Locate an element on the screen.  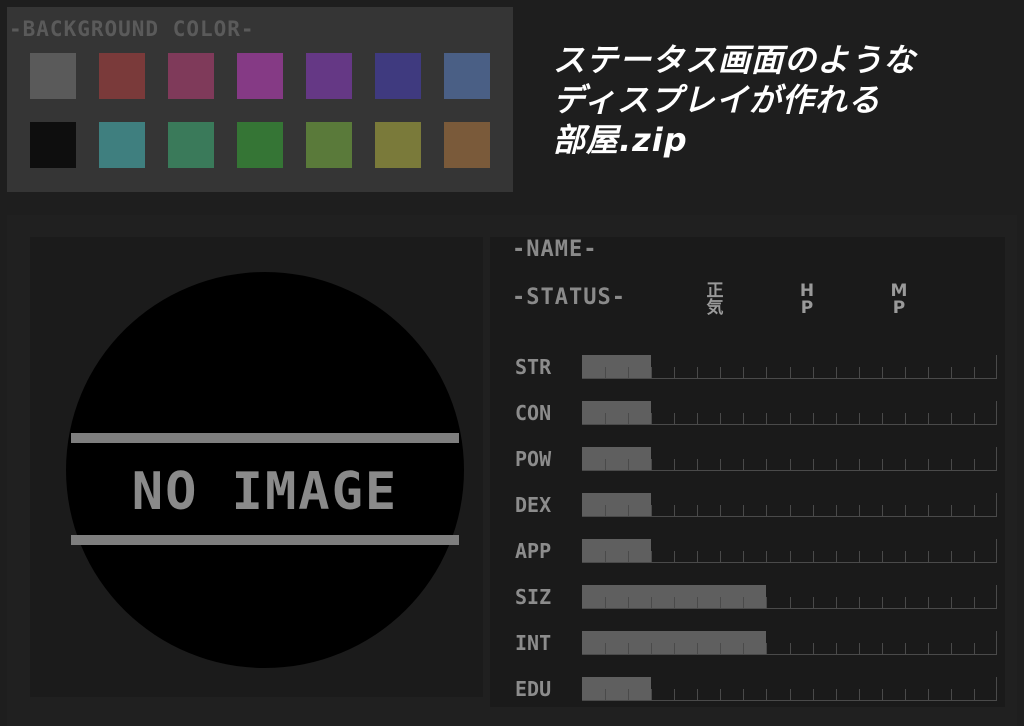
stat-row: APP is located at coordinates (754, 552).